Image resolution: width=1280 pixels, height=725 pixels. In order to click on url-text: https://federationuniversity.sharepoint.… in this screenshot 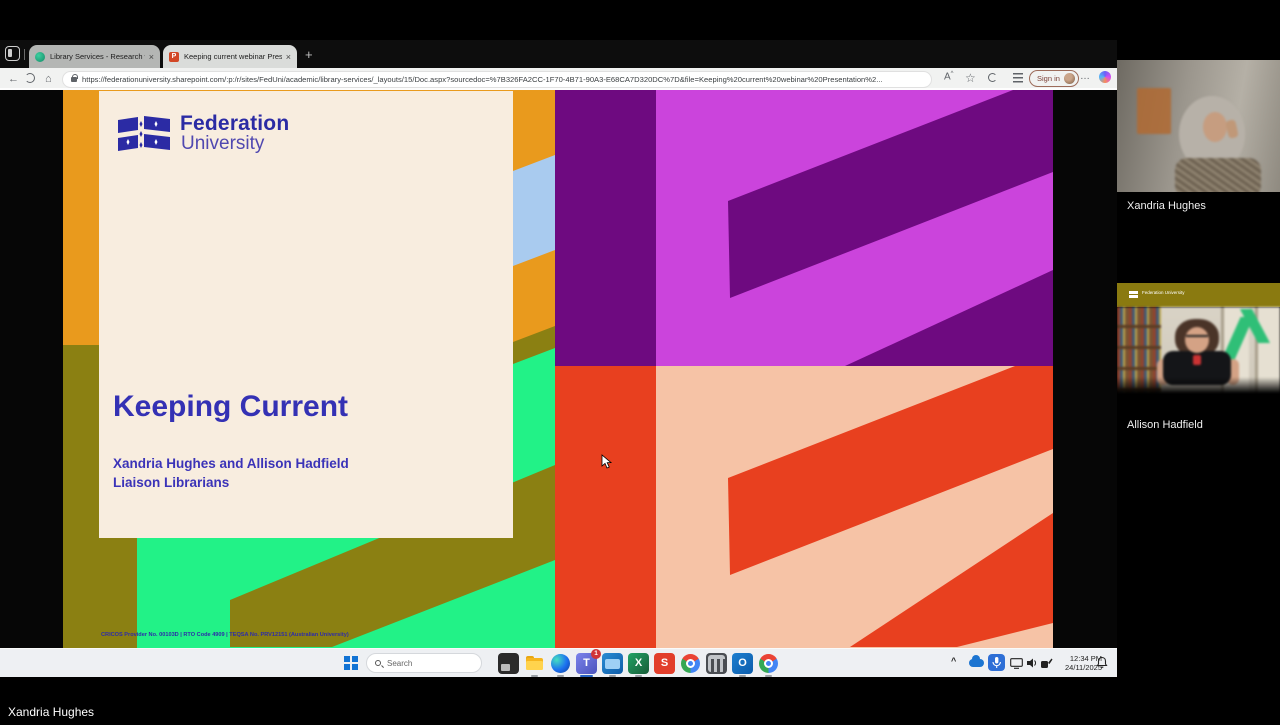, I will do `click(482, 79)`.